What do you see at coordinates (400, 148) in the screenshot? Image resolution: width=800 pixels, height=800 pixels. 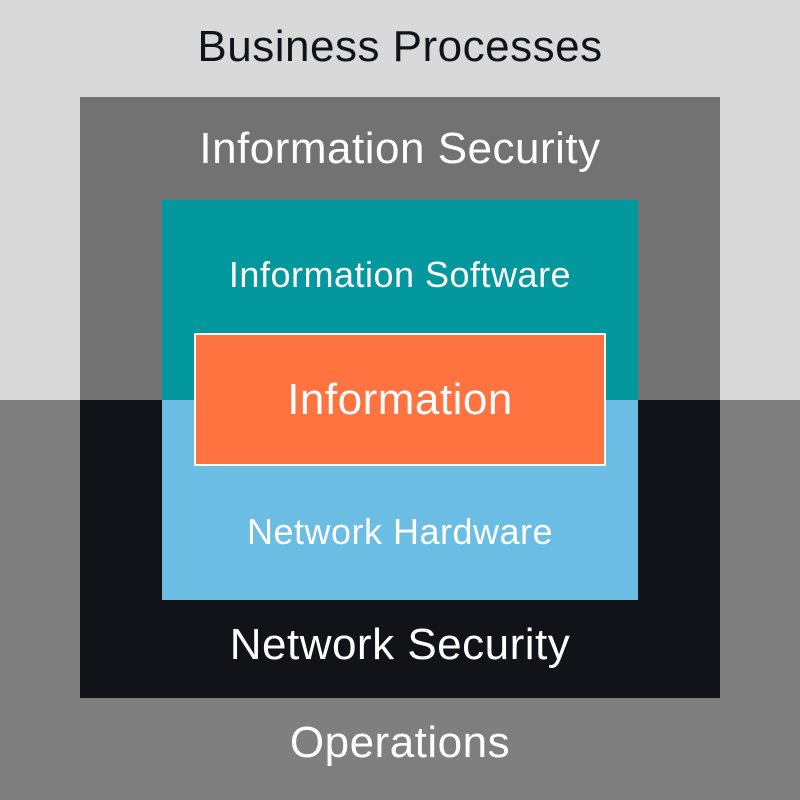 I see `information-security-label: Information Security` at bounding box center [400, 148].